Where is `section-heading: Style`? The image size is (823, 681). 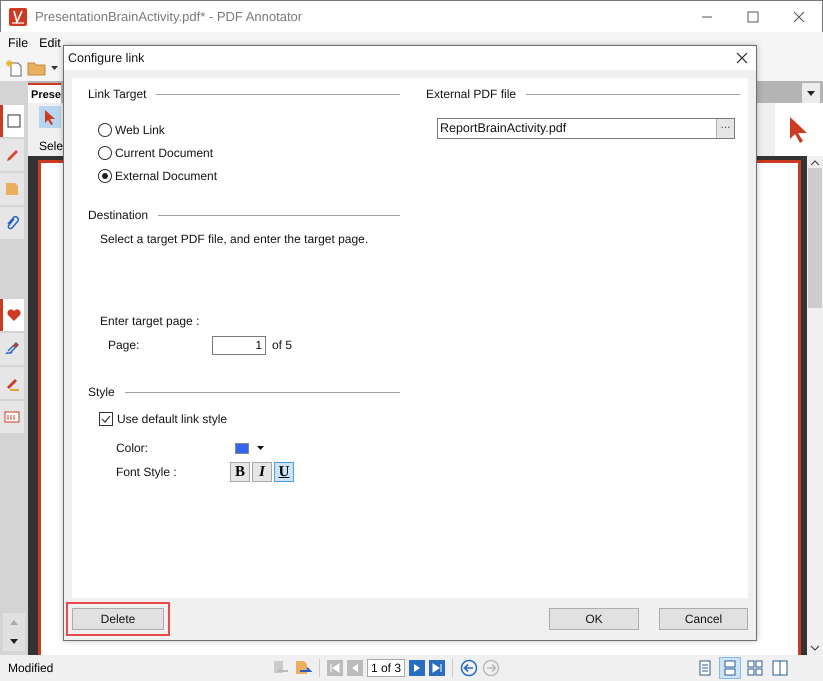 section-heading: Style is located at coordinates (101, 392).